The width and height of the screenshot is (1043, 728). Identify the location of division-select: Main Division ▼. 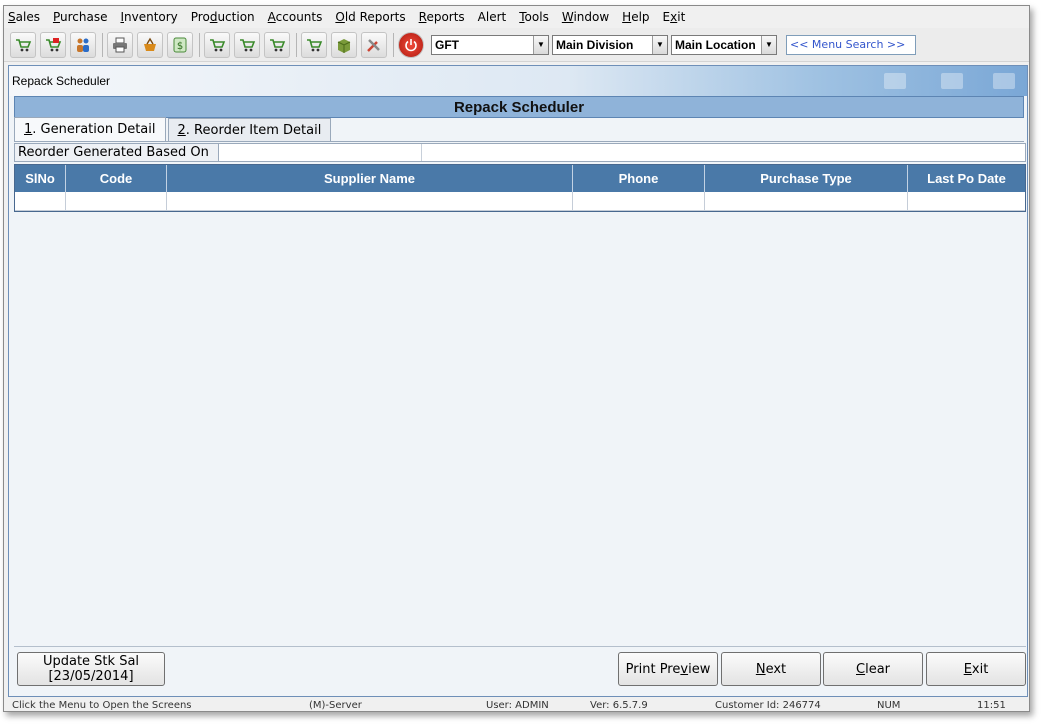
(610, 44).